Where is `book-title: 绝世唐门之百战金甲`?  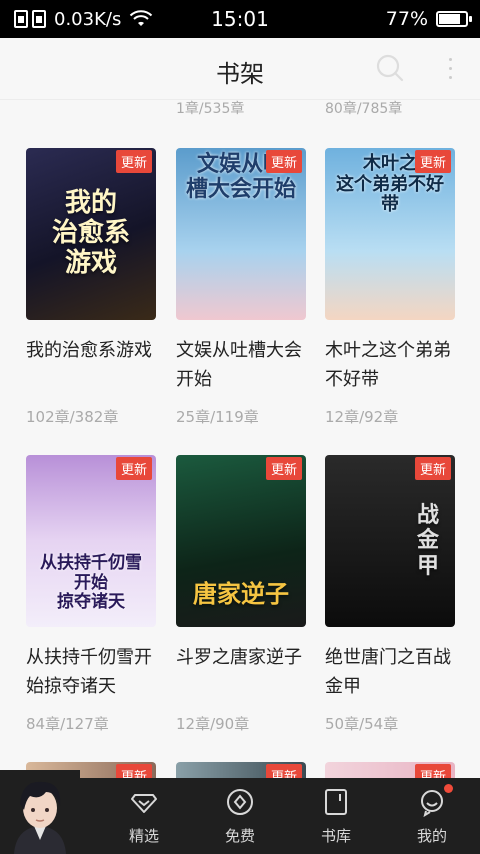 book-title: 绝世唐门之百战金甲 is located at coordinates (388, 672).